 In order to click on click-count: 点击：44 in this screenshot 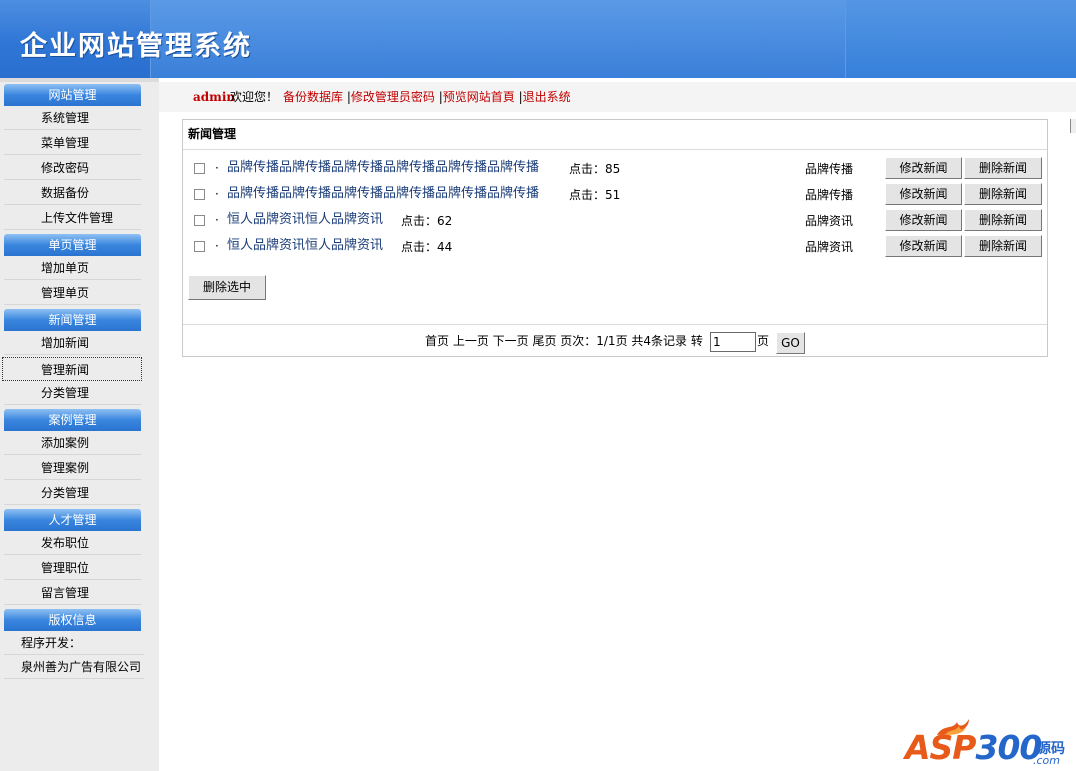, I will do `click(427, 247)`.